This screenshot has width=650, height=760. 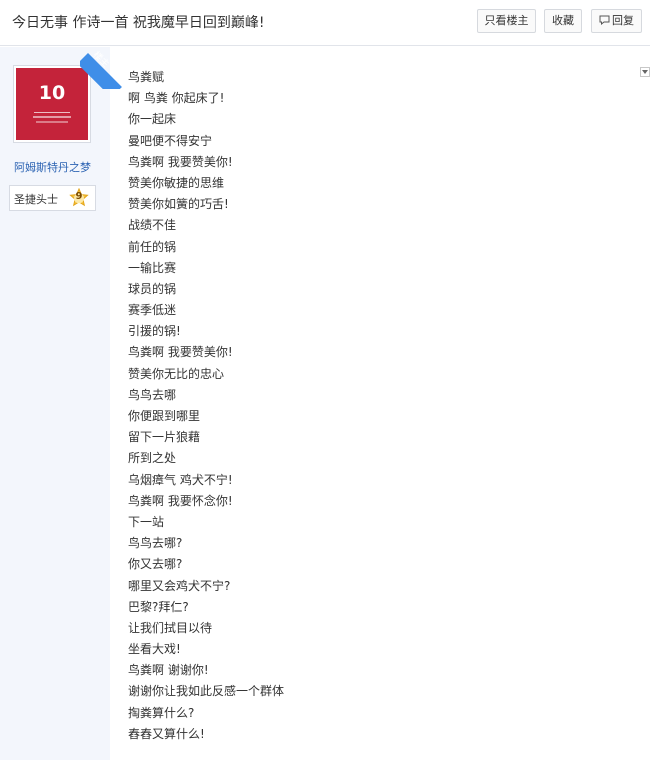 What do you see at coordinates (206, 691) in the screenshot?
I see `post-line: 谢谢你让我如此反感一个群体` at bounding box center [206, 691].